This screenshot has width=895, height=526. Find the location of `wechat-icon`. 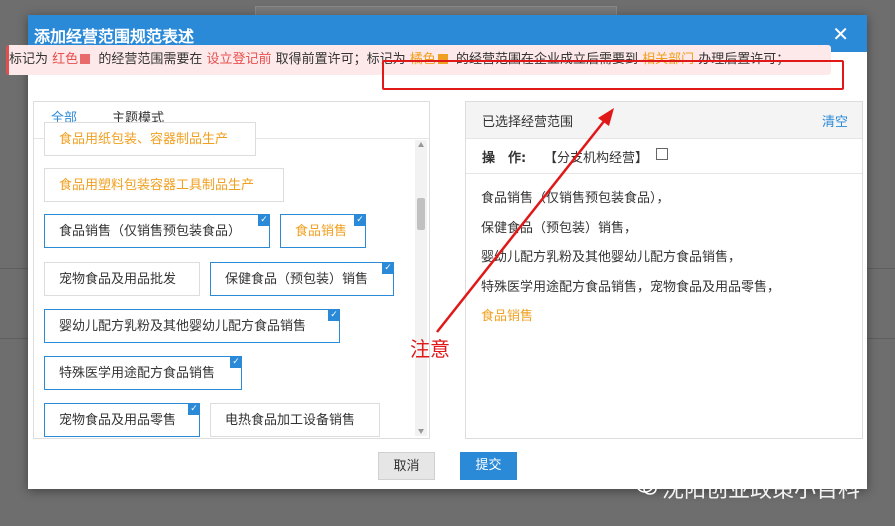

wechat-icon is located at coordinates (646, 486).